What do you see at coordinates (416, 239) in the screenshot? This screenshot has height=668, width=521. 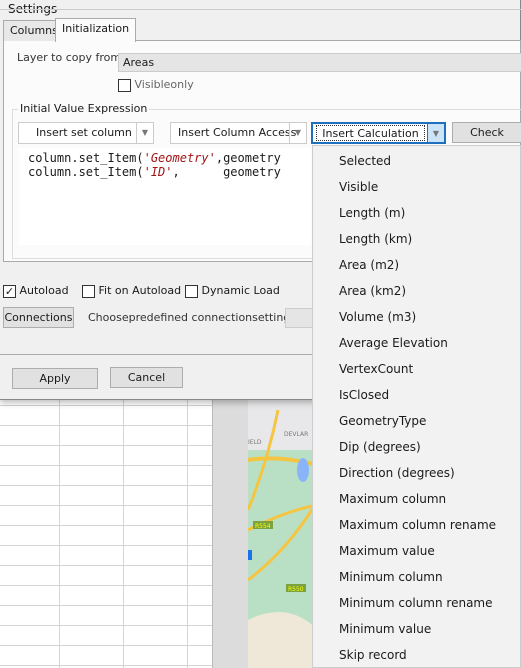 I see `menu-item: Length (km)` at bounding box center [416, 239].